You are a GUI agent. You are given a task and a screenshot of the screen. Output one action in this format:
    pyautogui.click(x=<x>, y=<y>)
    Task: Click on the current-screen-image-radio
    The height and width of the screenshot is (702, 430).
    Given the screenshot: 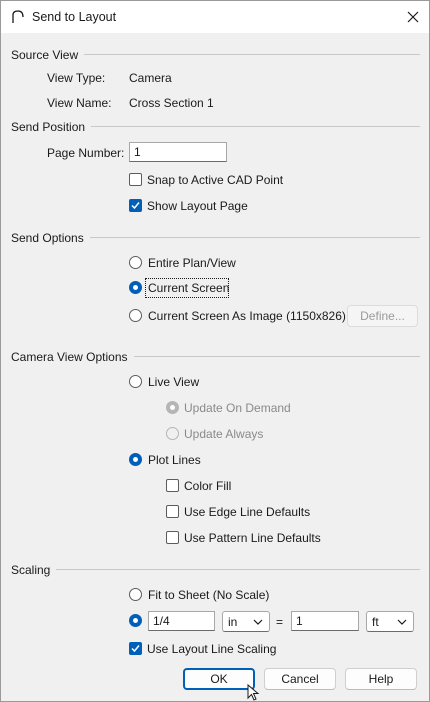 What is the action you would take?
    pyautogui.click(x=135, y=315)
    